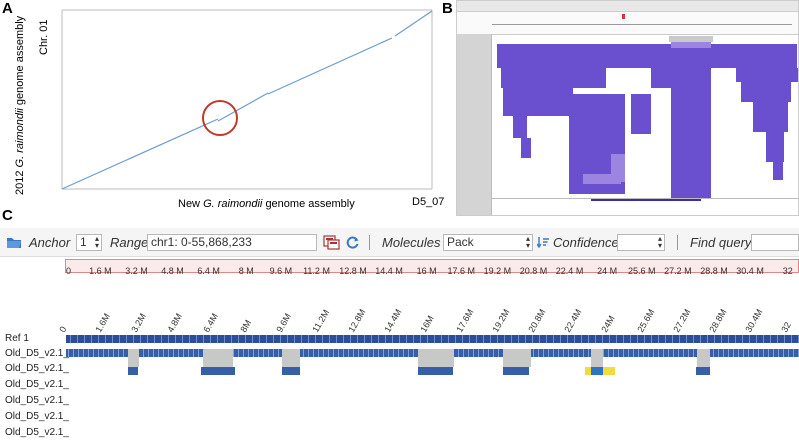  I want to click on range-input: chr1: 0-55,868,233, so click(232, 242).